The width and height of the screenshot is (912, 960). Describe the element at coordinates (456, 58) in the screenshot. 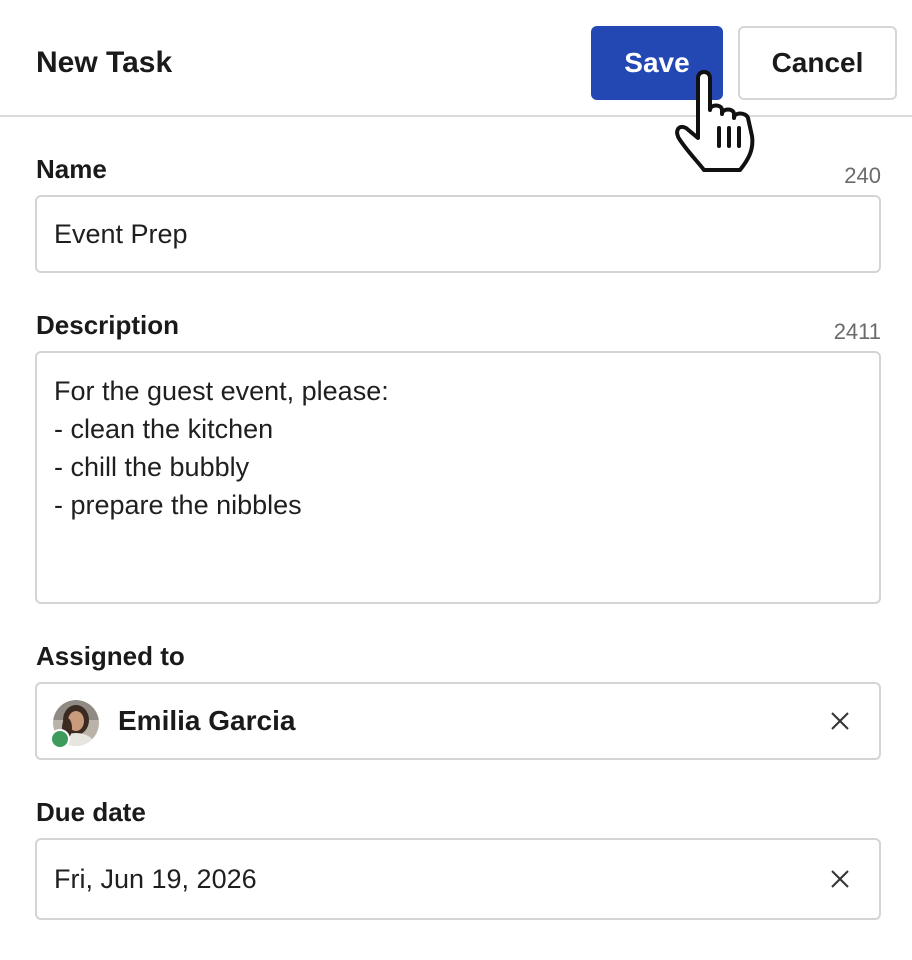

I see `dialog-header: New Task Save Cancel` at that location.